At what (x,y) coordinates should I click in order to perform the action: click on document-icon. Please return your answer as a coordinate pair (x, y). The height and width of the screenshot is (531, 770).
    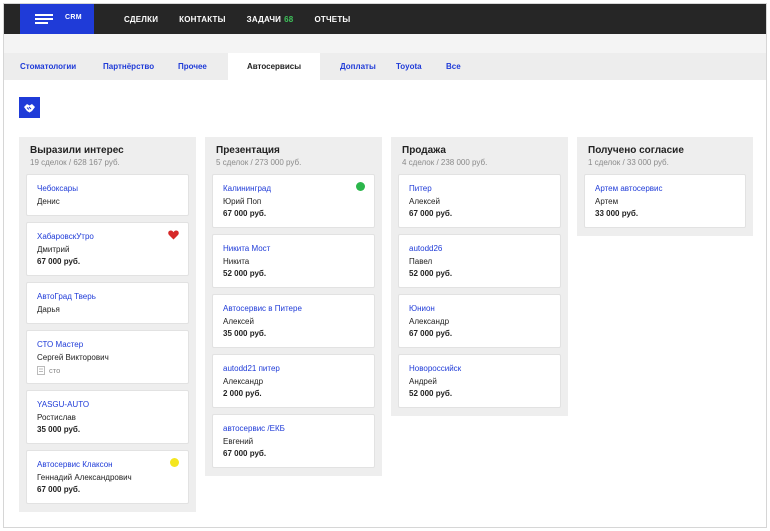
    Looking at the image, I should click on (41, 370).